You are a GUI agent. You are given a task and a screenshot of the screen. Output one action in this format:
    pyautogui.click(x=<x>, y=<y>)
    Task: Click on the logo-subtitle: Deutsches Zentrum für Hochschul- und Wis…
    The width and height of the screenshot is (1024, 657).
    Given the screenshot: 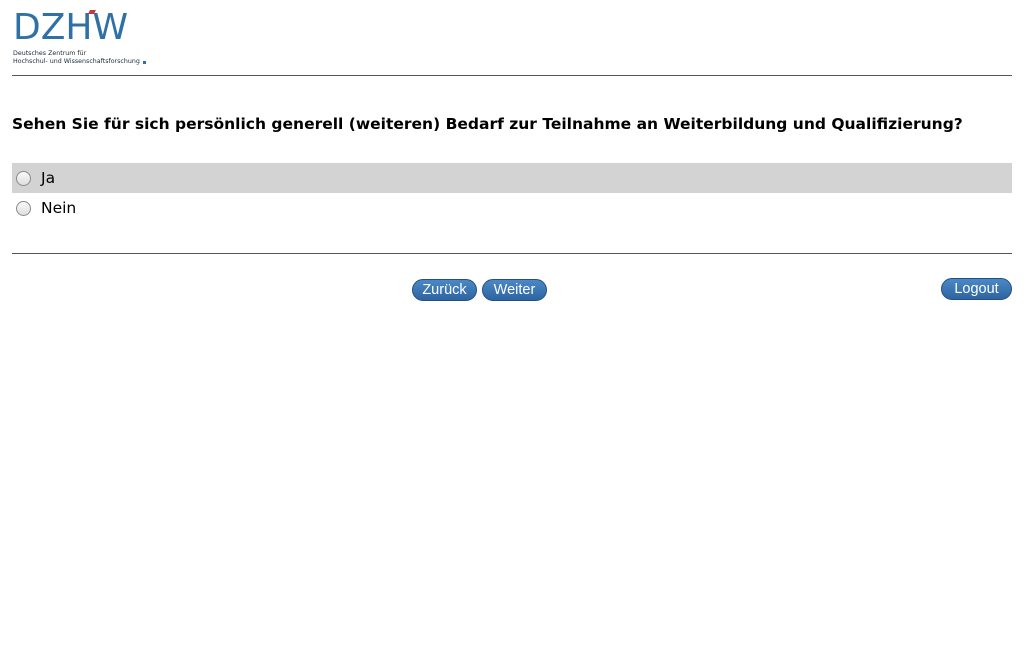 What is the action you would take?
    pyautogui.click(x=79, y=58)
    